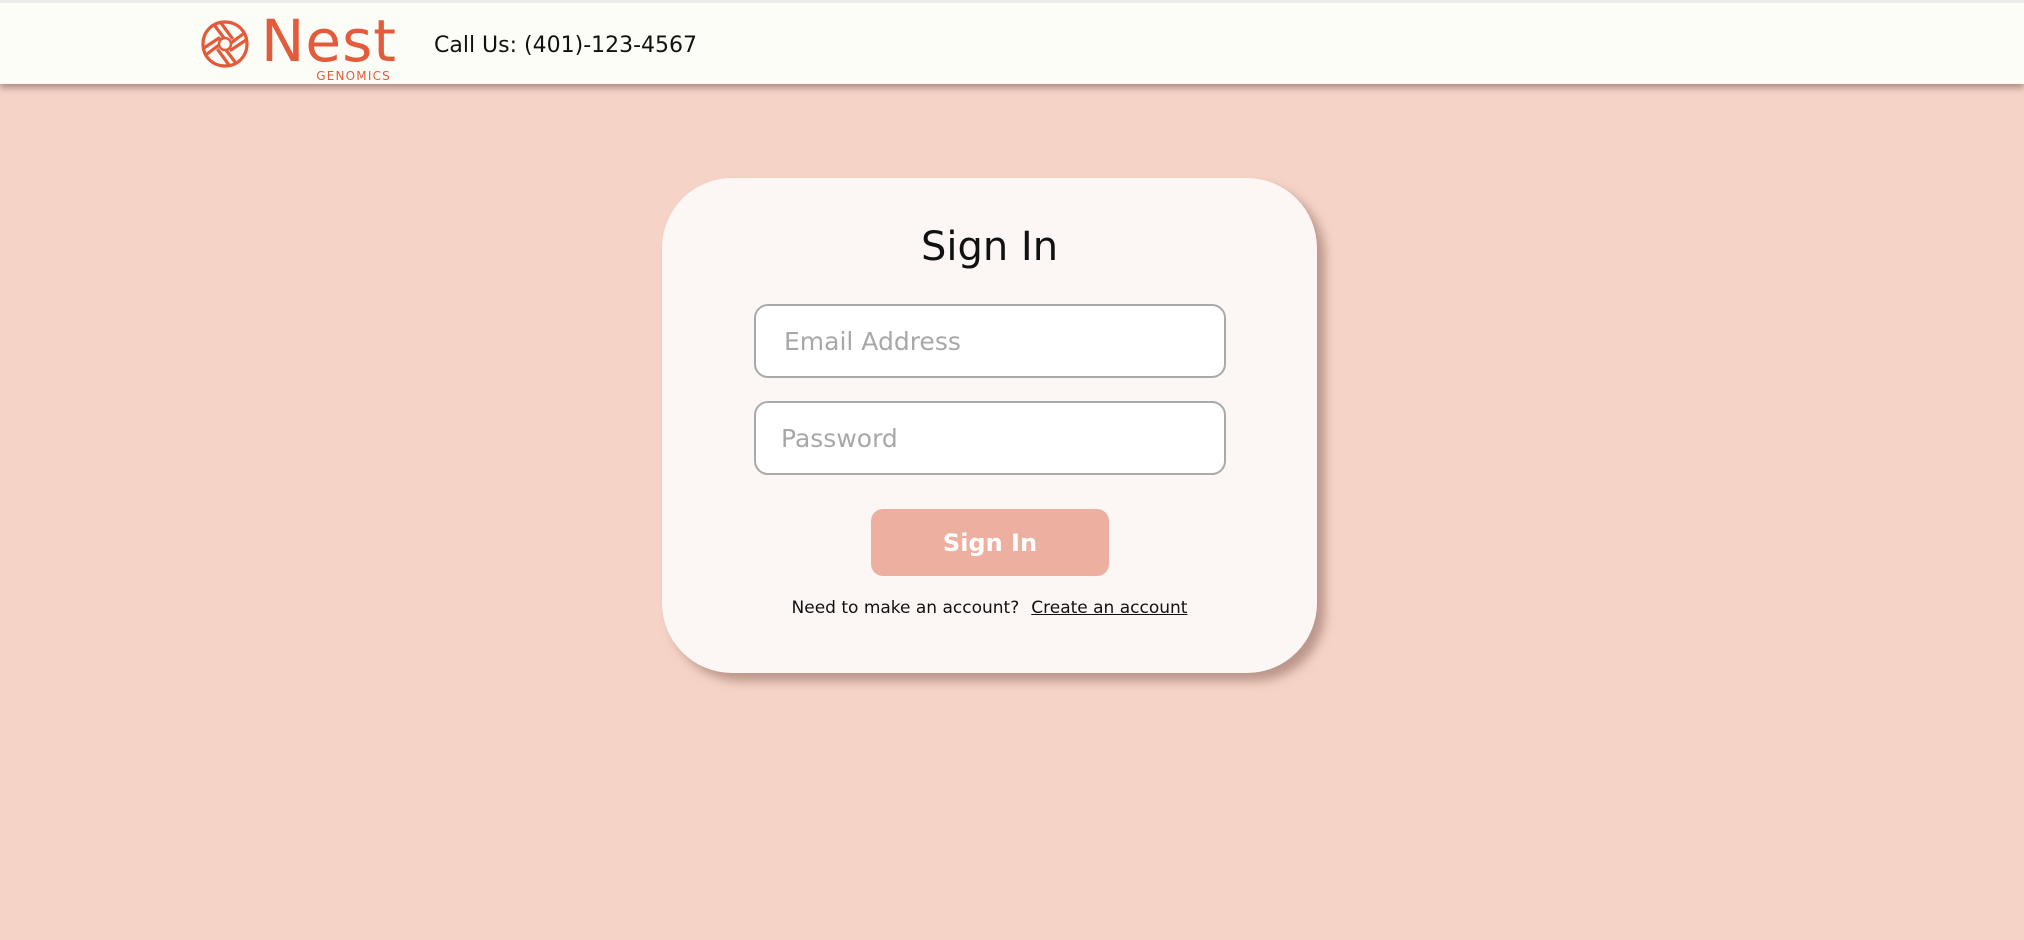 The width and height of the screenshot is (2024, 940). Describe the element at coordinates (329, 41) in the screenshot. I see `brand-name: Nest` at that location.